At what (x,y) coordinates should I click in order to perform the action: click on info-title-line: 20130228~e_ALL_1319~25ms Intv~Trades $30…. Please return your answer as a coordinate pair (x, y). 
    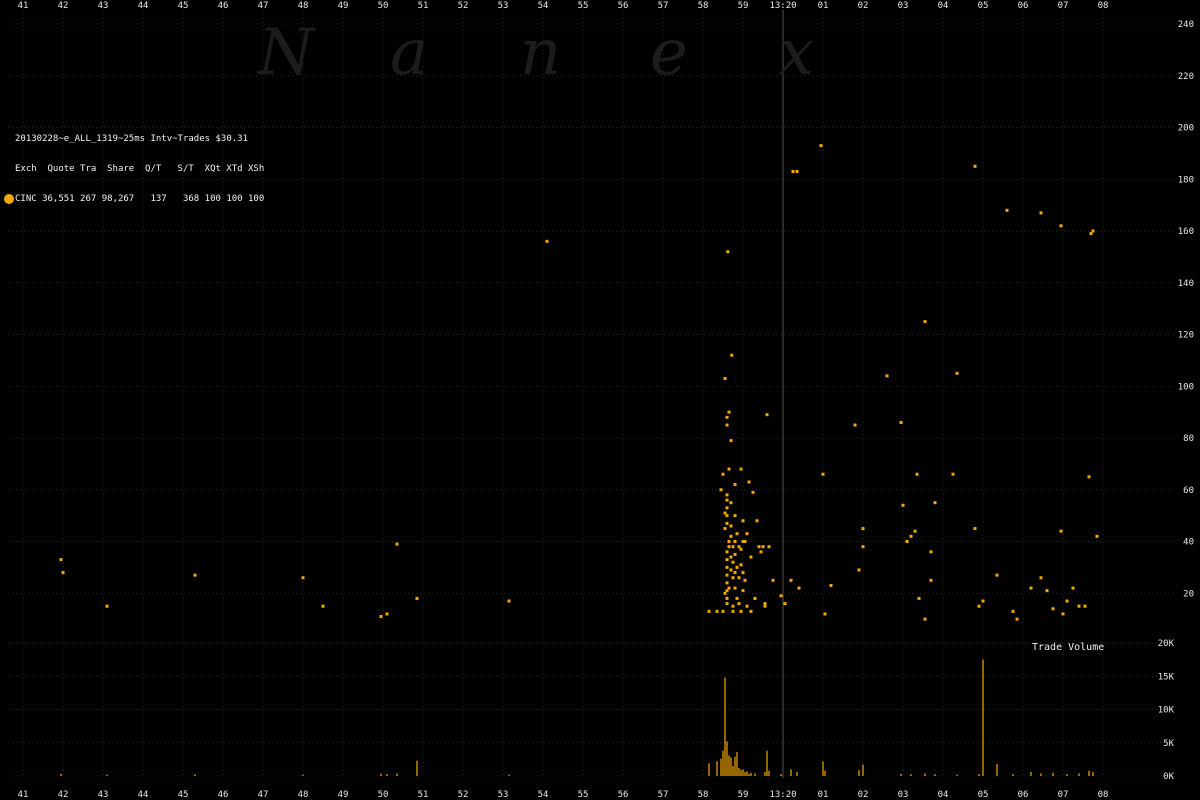
    Looking at the image, I should click on (131, 139).